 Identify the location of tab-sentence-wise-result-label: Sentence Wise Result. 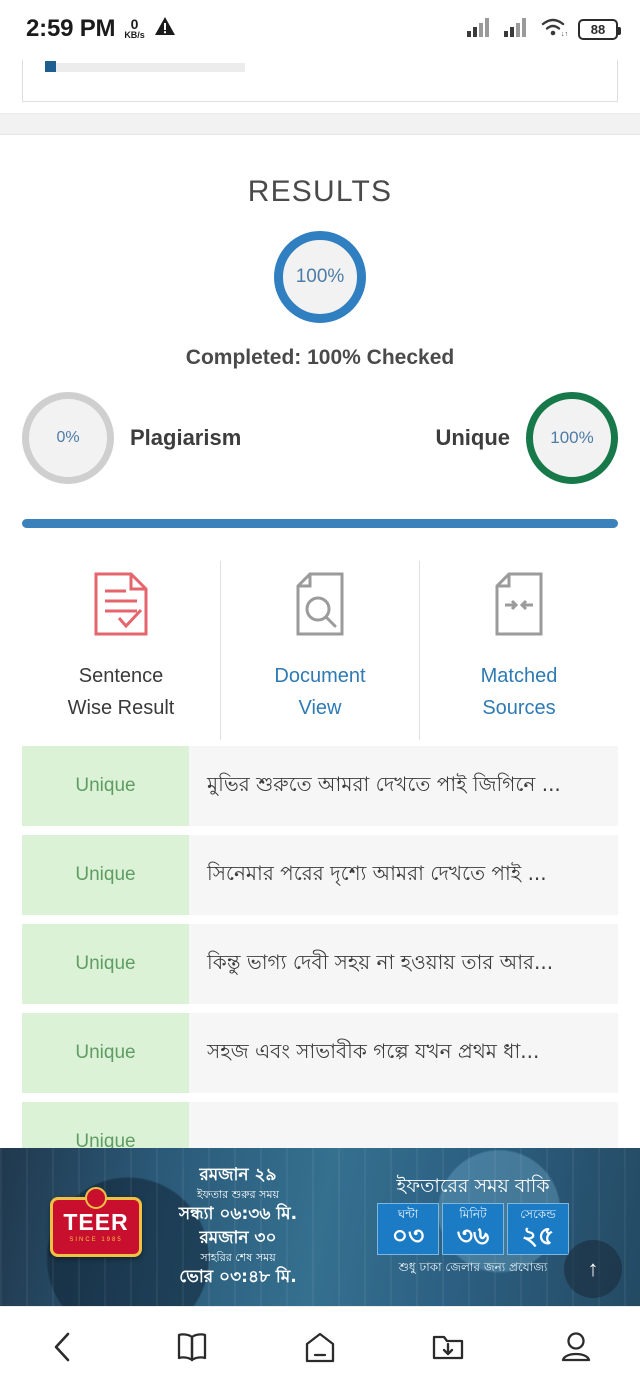
(121, 692).